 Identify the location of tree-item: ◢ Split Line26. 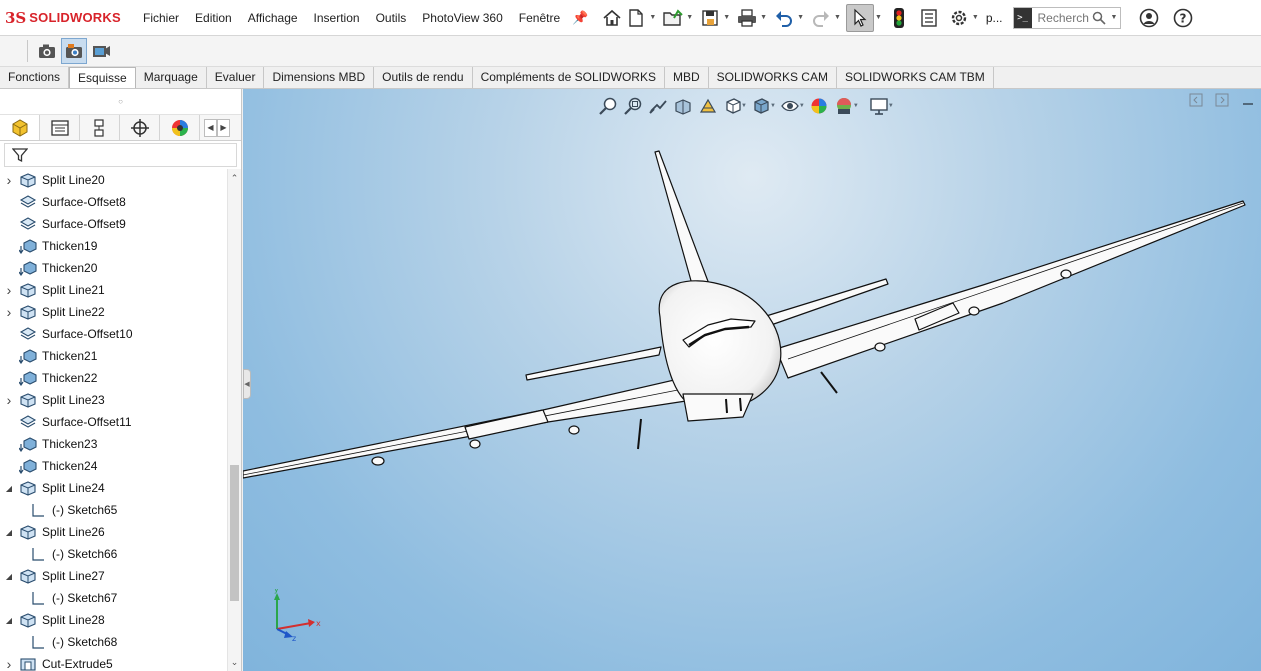
(113, 532).